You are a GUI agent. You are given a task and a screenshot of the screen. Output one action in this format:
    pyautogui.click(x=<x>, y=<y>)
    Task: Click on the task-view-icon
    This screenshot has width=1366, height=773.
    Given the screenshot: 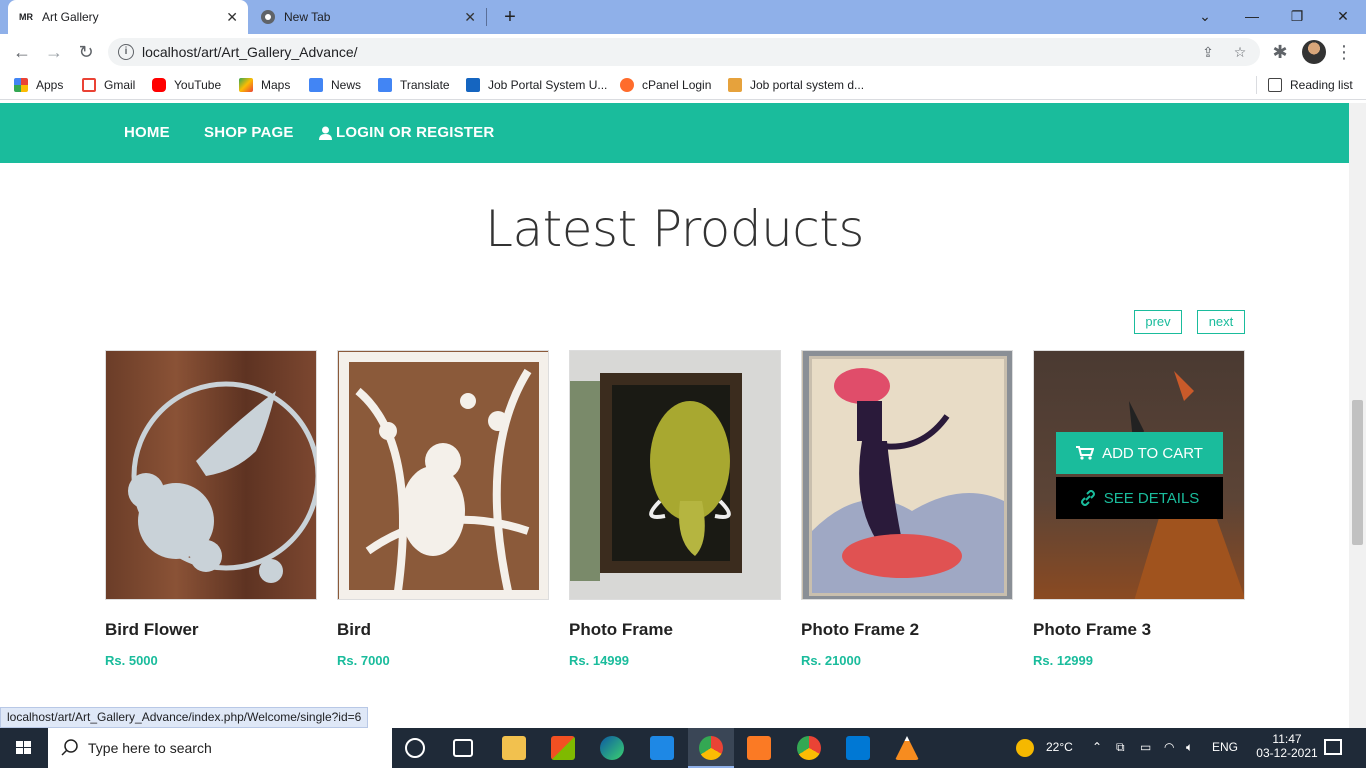 What is the action you would take?
    pyautogui.click(x=463, y=748)
    